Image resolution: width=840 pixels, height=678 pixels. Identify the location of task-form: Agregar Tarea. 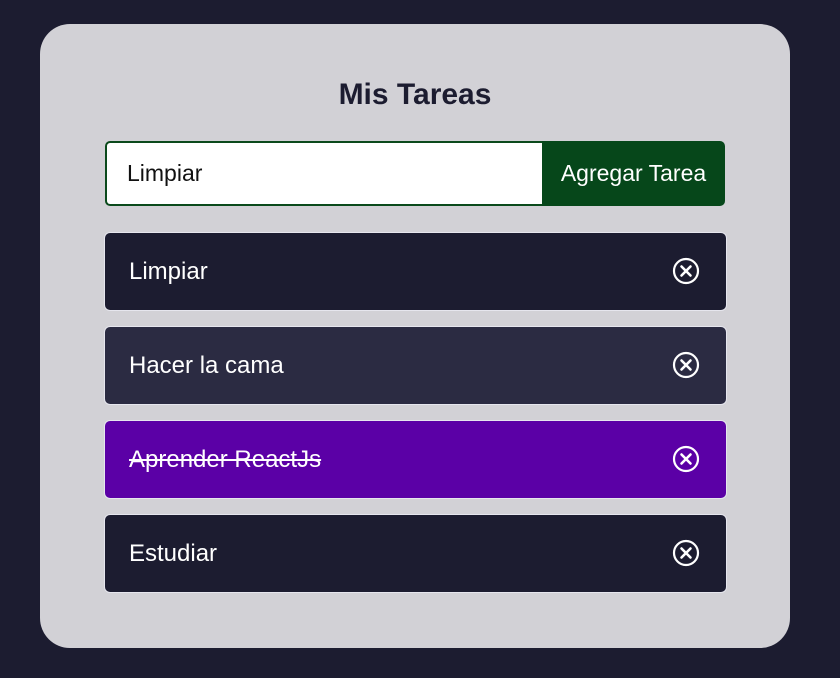
(415, 173).